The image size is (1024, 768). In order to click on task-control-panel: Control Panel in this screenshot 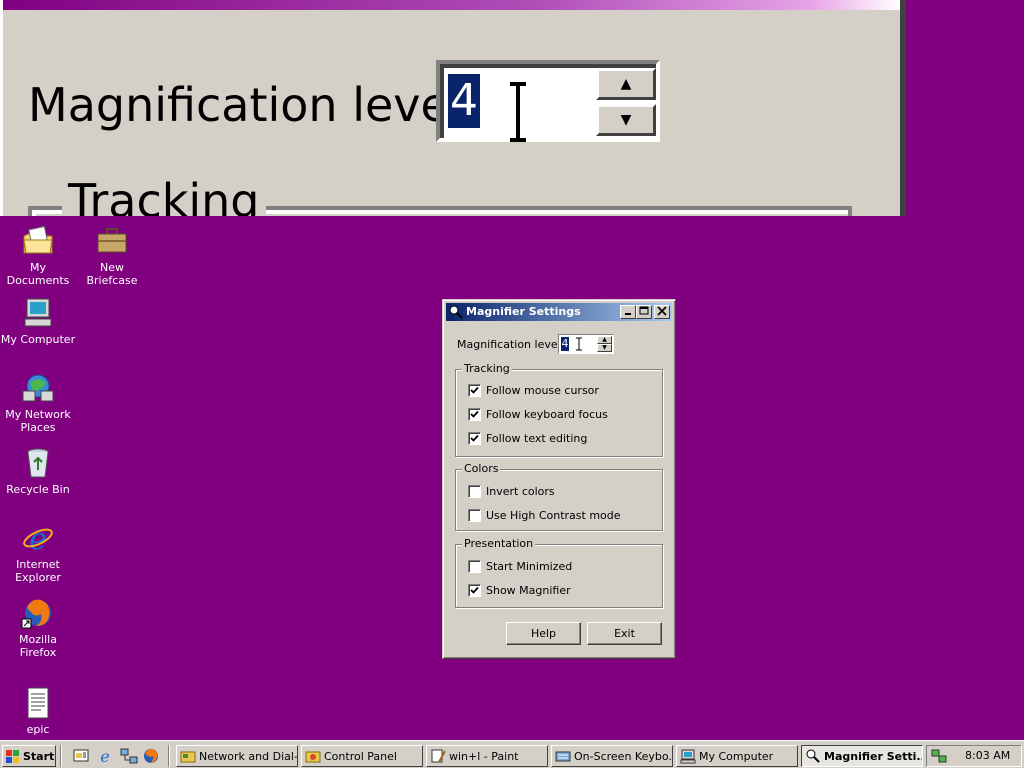, I will do `click(362, 756)`.